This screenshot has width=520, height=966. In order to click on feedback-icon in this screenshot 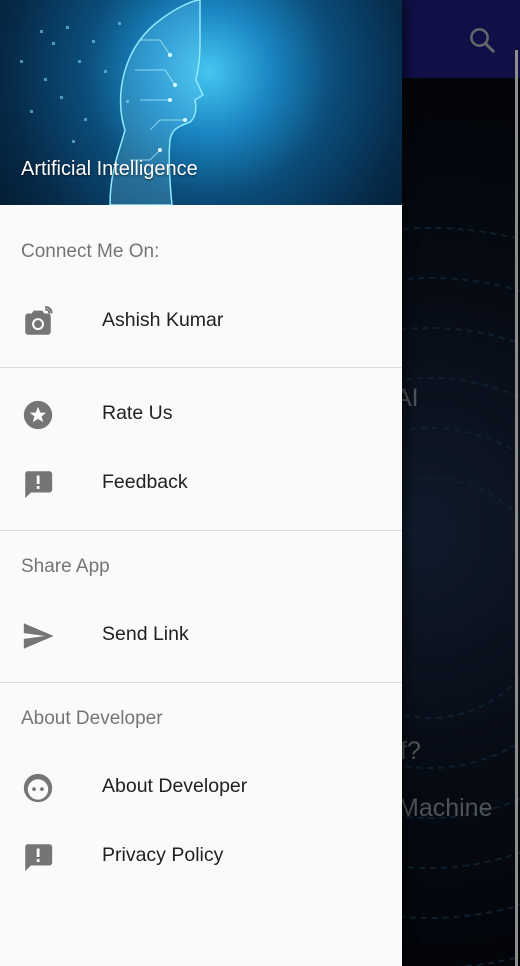, I will do `click(39, 485)`.